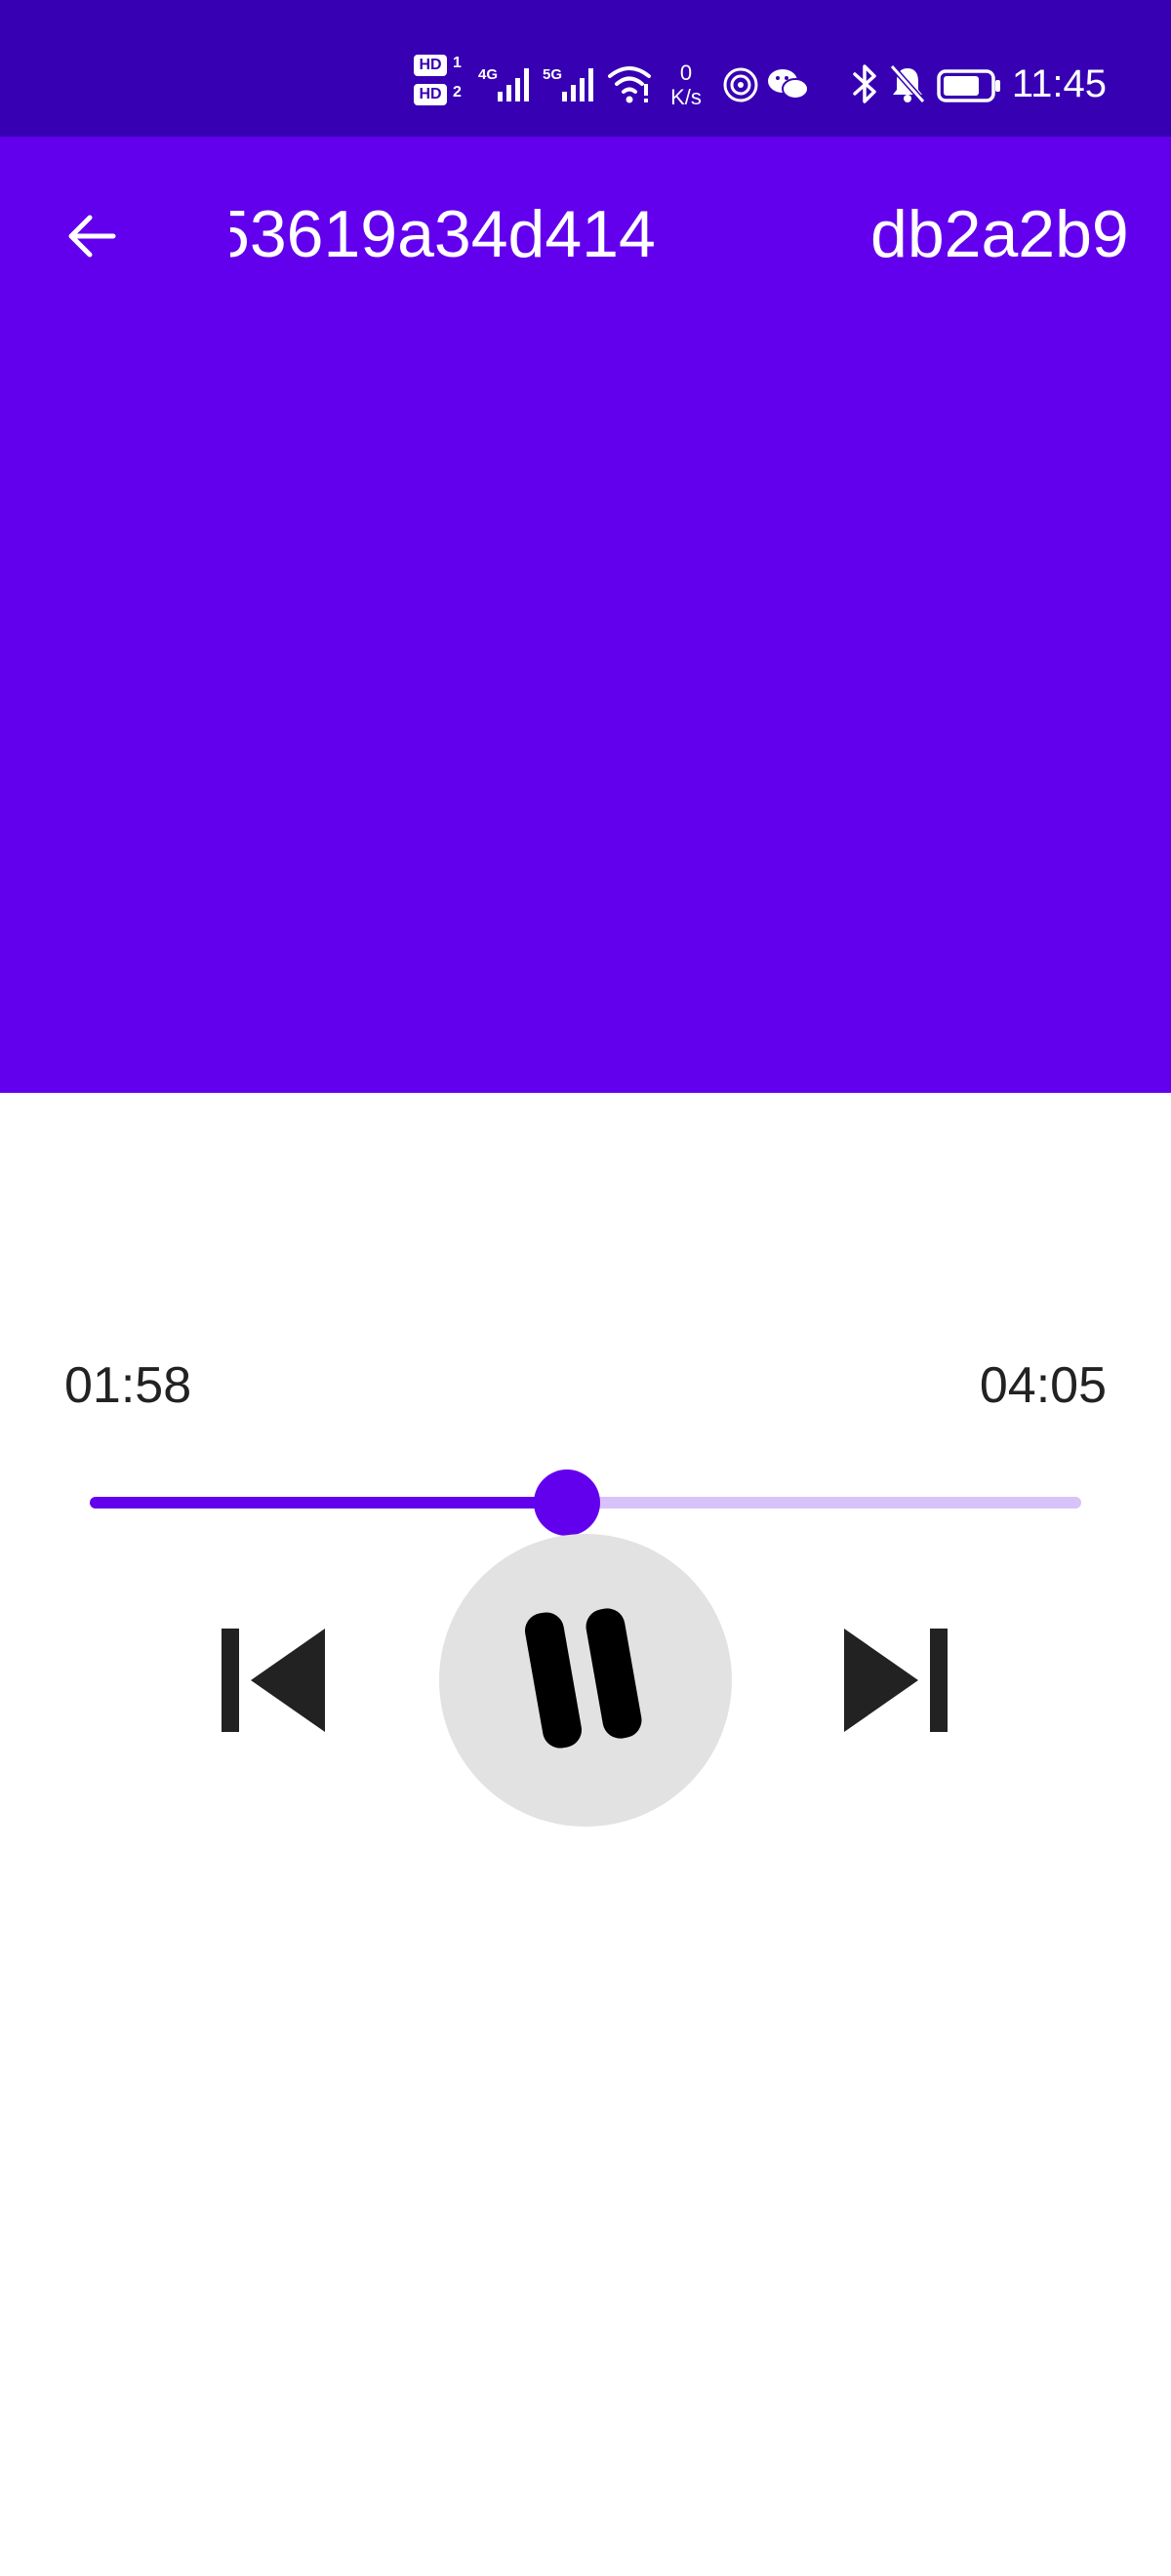 This screenshot has height=2576, width=1171. I want to click on signal-icon, so click(513, 84).